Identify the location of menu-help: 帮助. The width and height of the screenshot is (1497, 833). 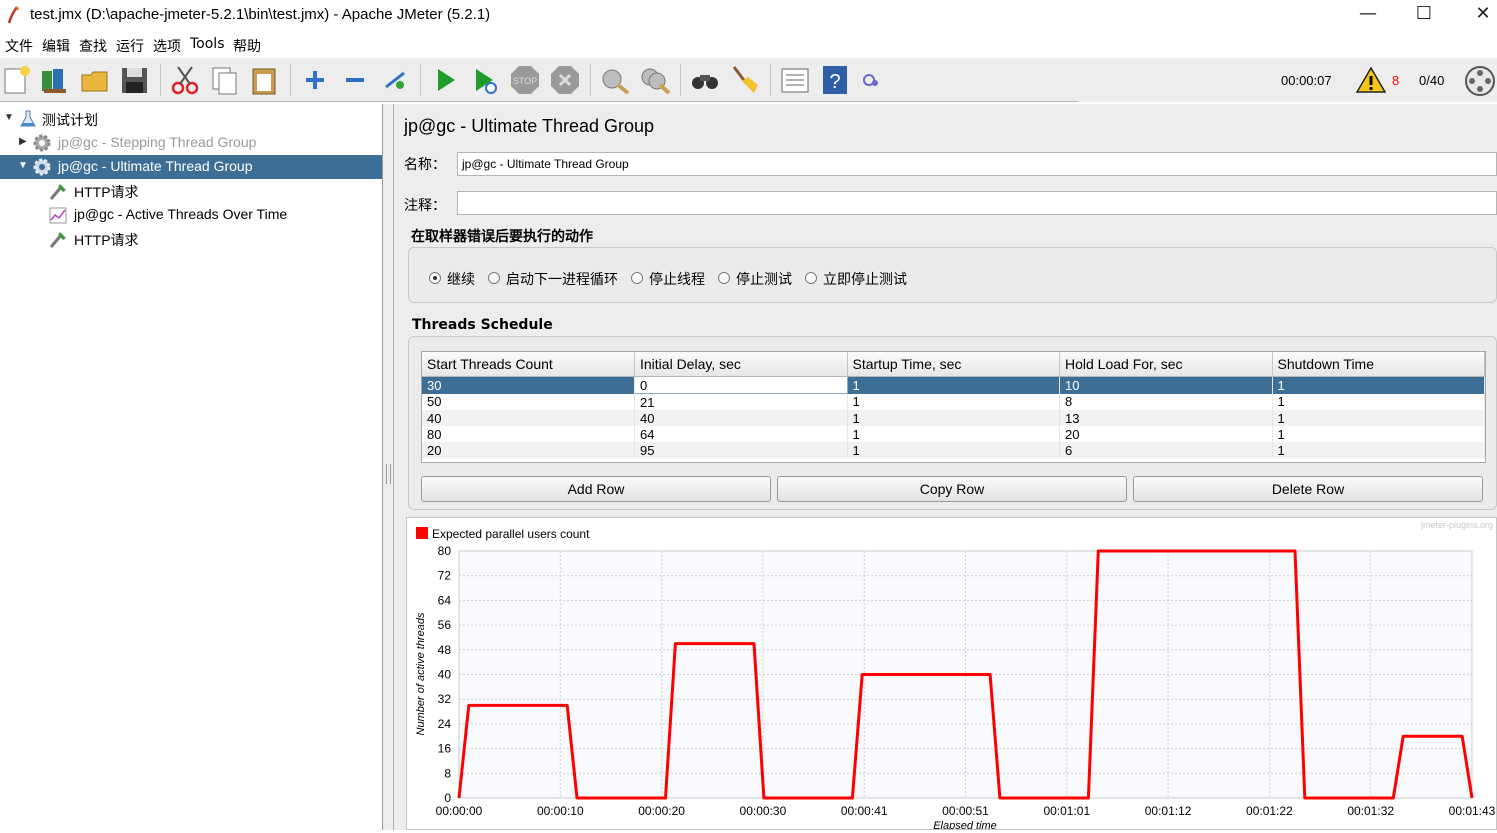
(247, 46).